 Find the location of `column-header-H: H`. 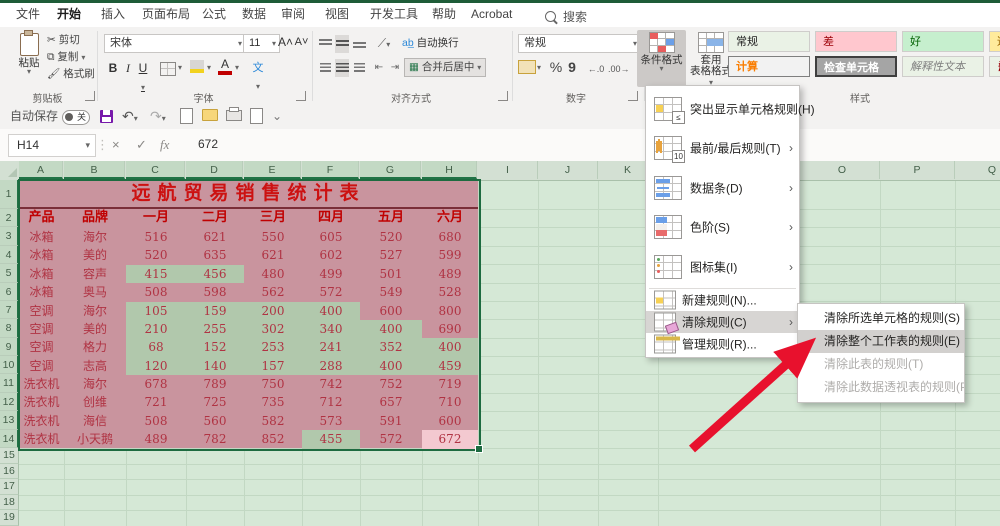

column-header-H: H is located at coordinates (449, 170).